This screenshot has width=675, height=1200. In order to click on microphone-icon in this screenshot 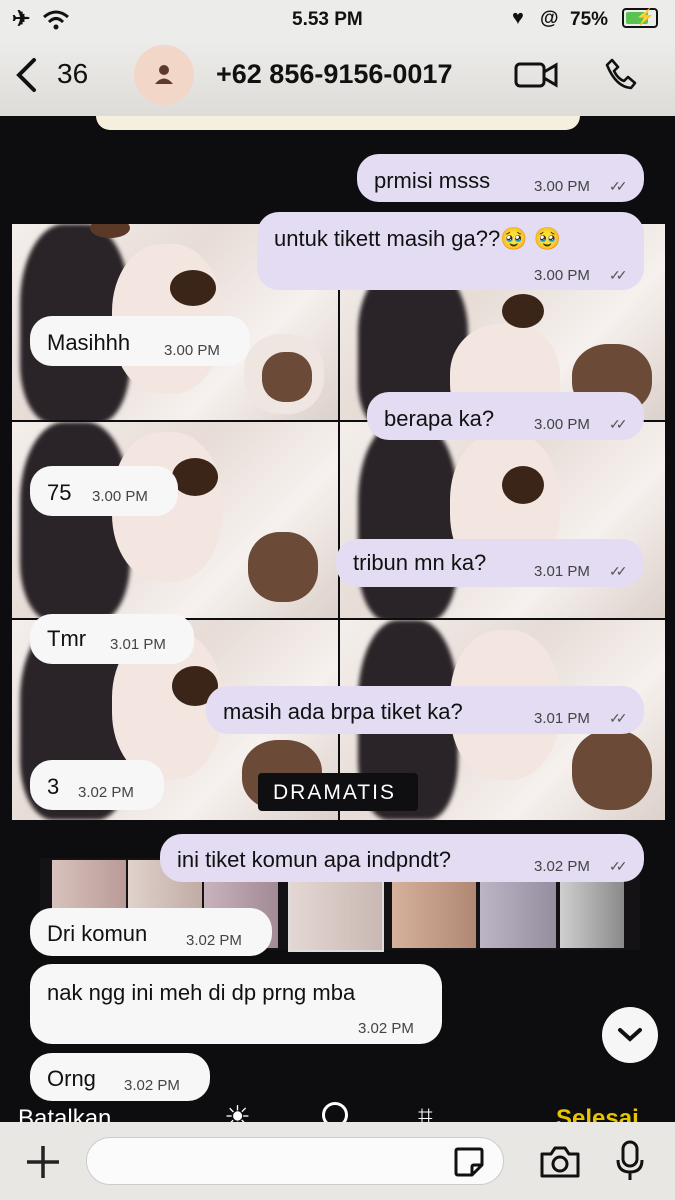, I will do `click(630, 1161)`.